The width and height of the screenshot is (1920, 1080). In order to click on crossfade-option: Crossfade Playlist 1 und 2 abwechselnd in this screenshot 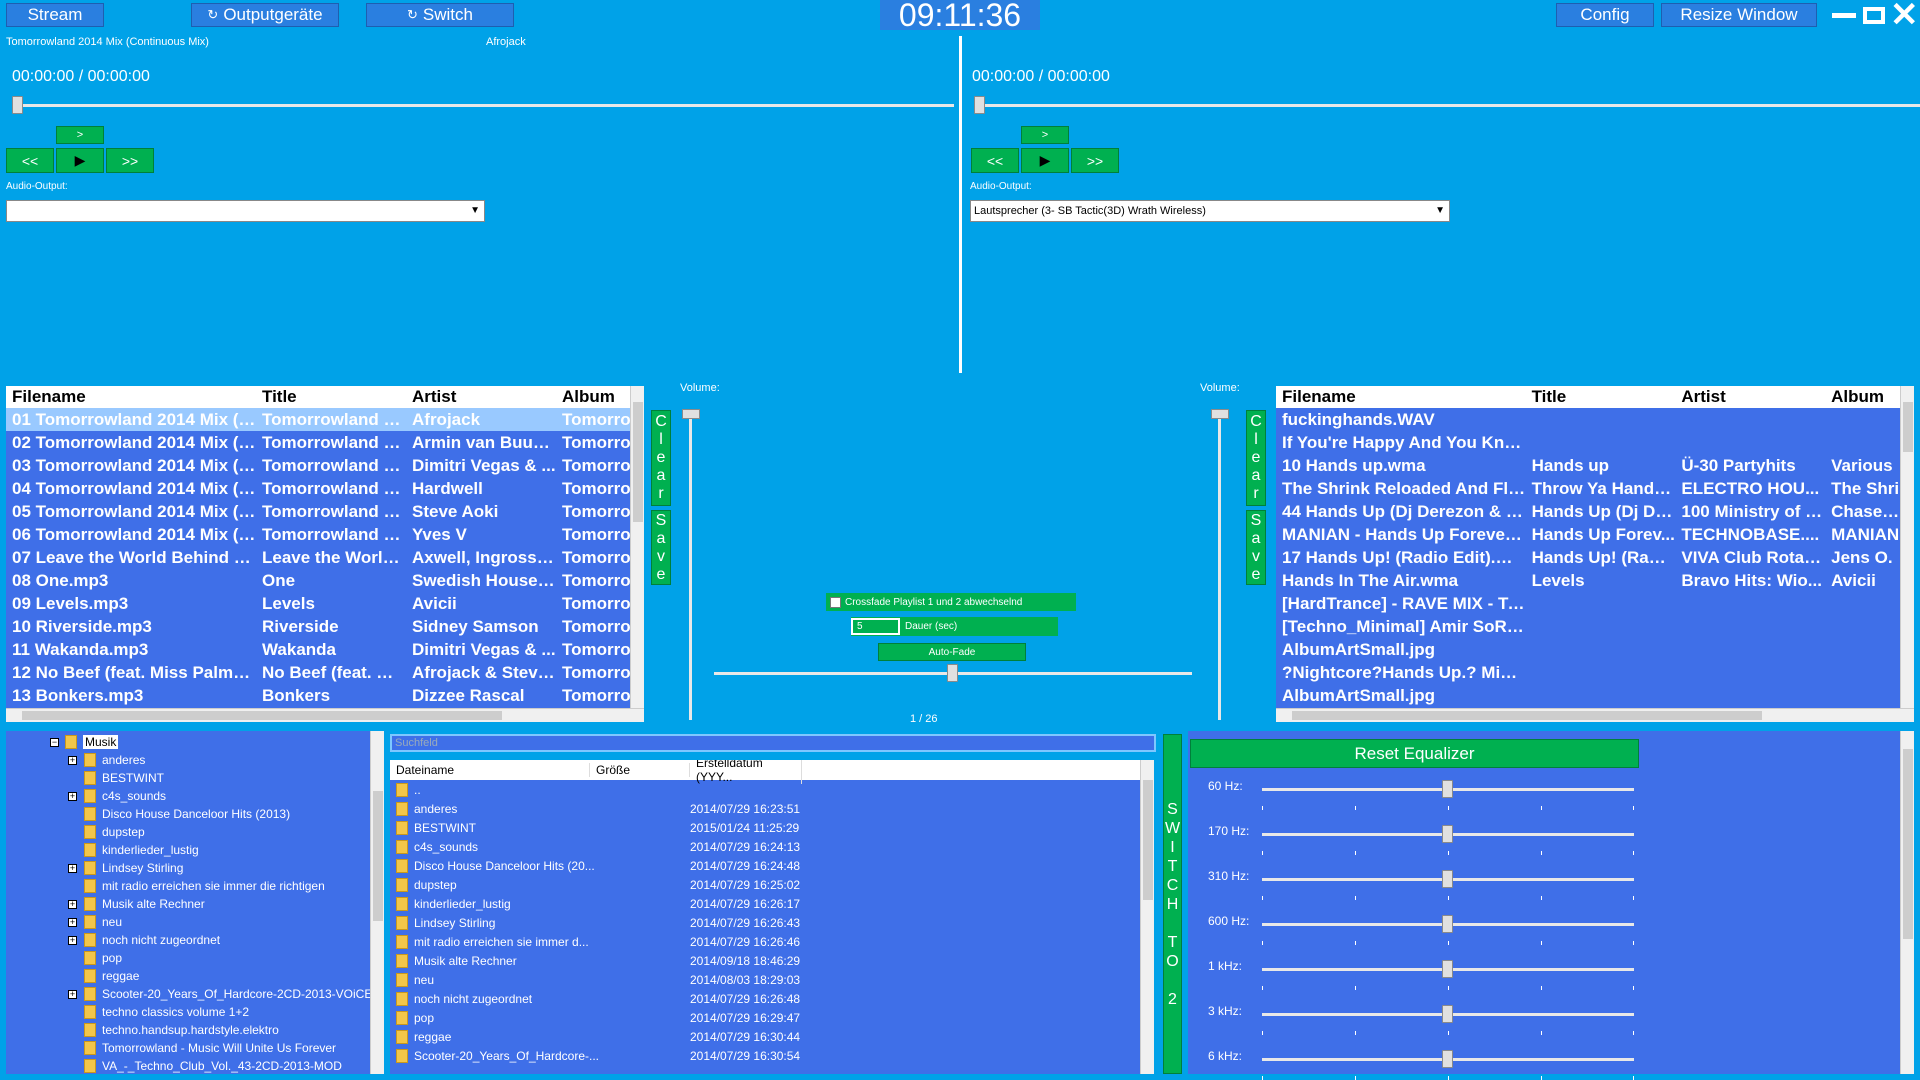, I will do `click(951, 602)`.